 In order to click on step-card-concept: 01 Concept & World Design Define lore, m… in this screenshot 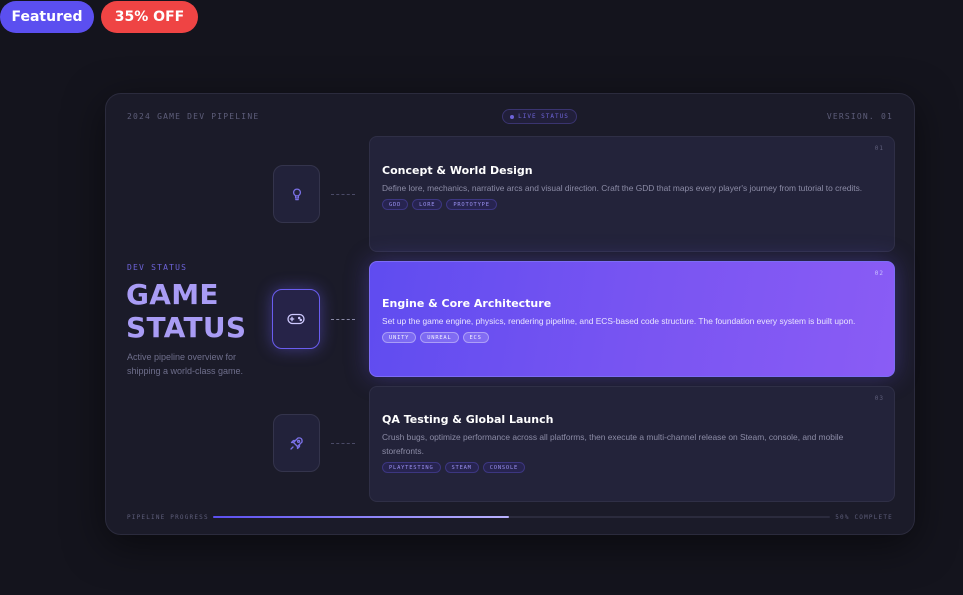, I will do `click(632, 194)`.